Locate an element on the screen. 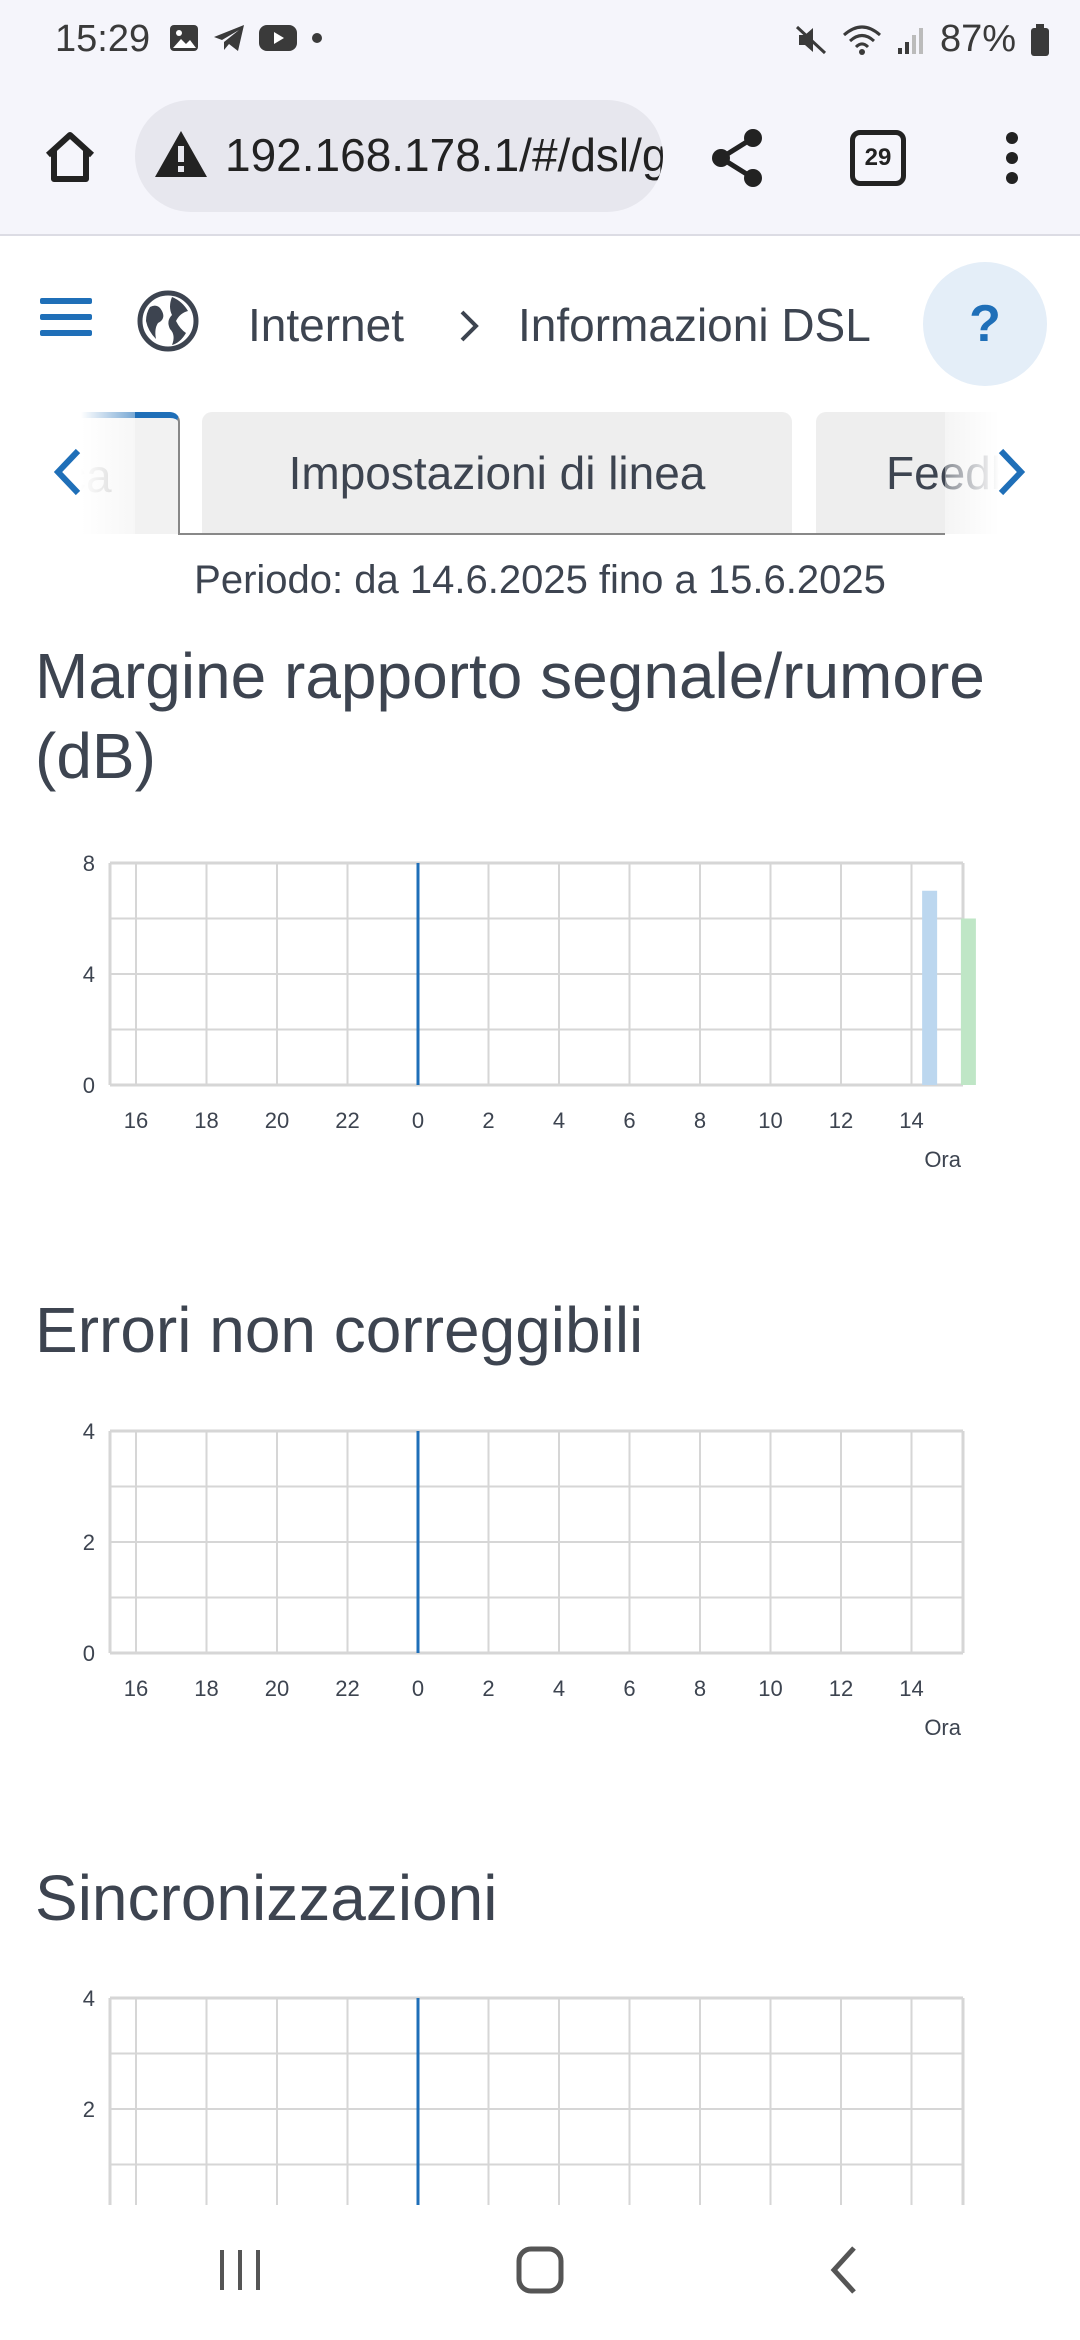 The height and width of the screenshot is (2340, 1080). address-bar: 192.168.178.1/#/dsl/gr is located at coordinates (399, 156).